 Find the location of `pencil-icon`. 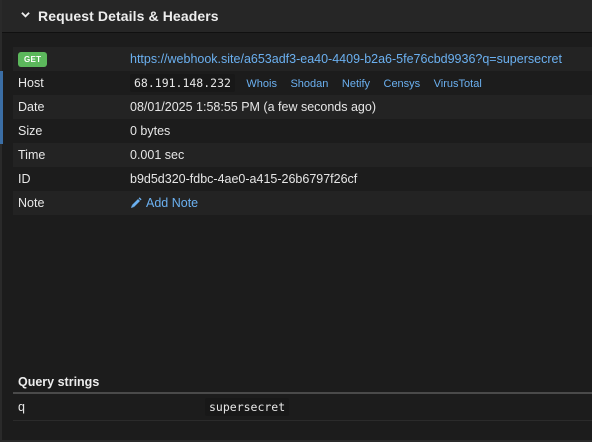

pencil-icon is located at coordinates (136, 202).